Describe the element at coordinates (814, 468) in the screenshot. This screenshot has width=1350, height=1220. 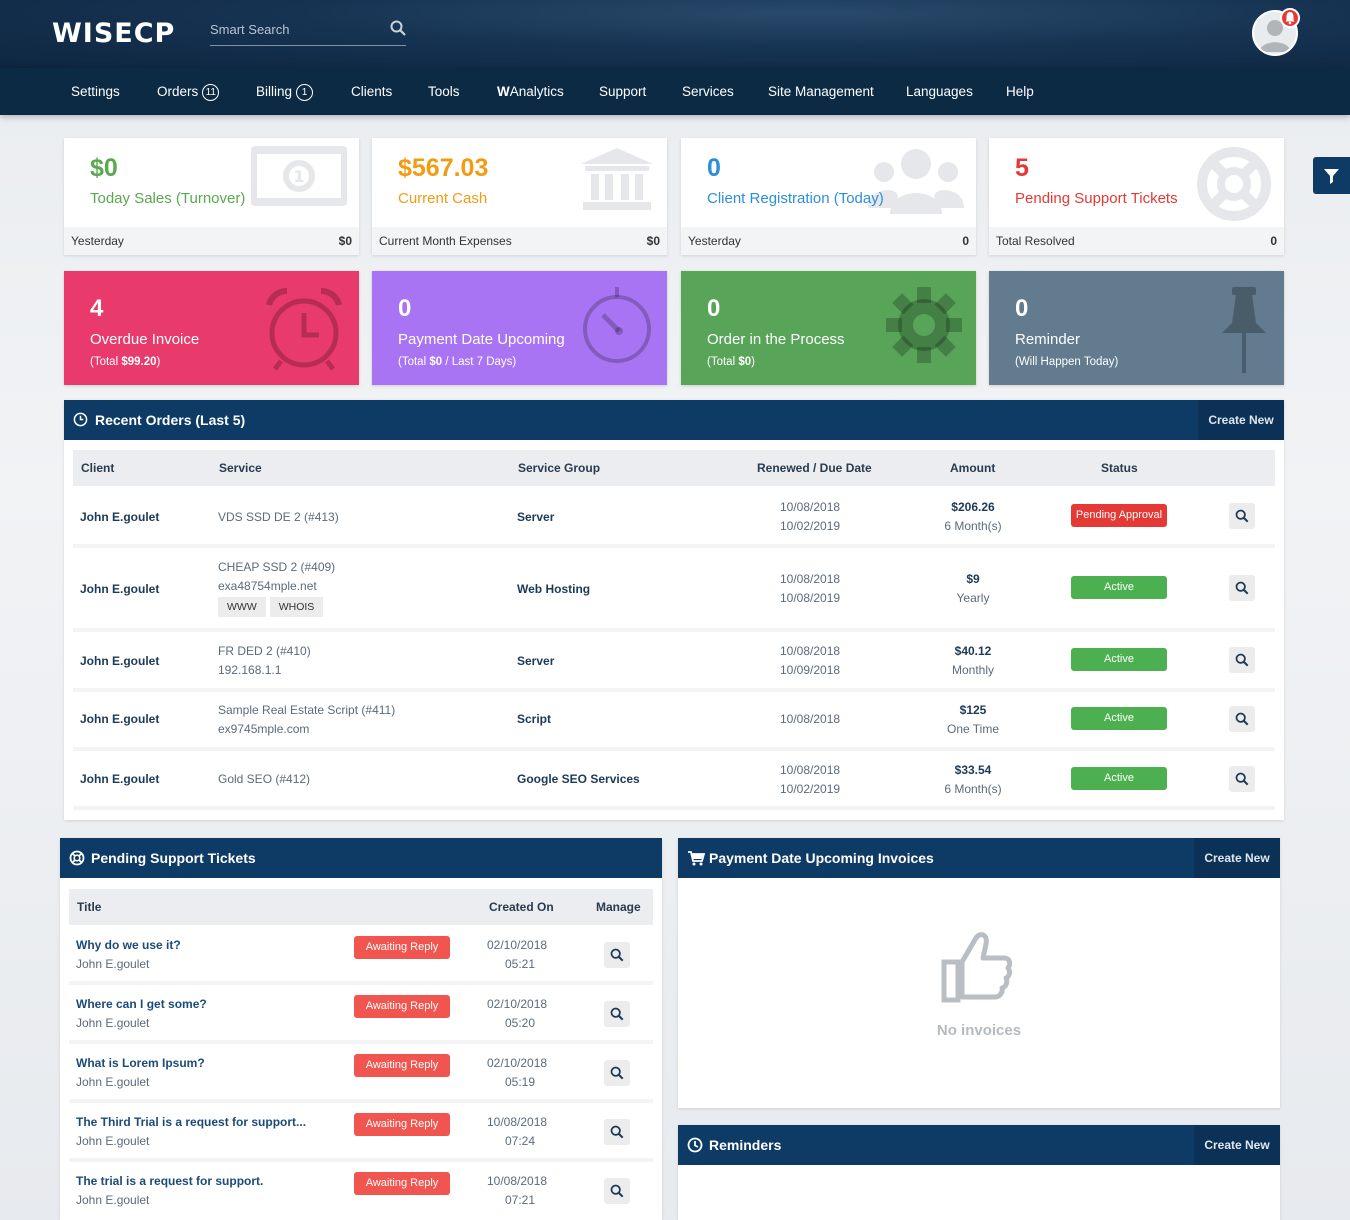
I see `col-due-date: Renewed / Due Date` at that location.